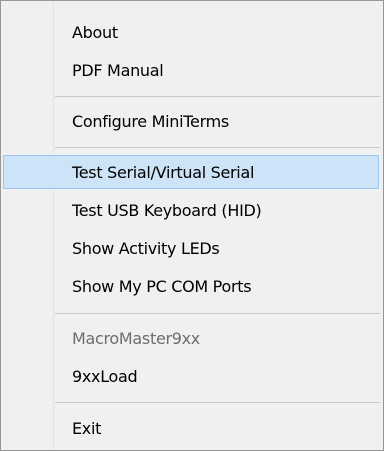 This screenshot has width=384, height=451. I want to click on menu-item-test-usb-keyboard: Test USB Keyboard (HID), so click(191, 210).